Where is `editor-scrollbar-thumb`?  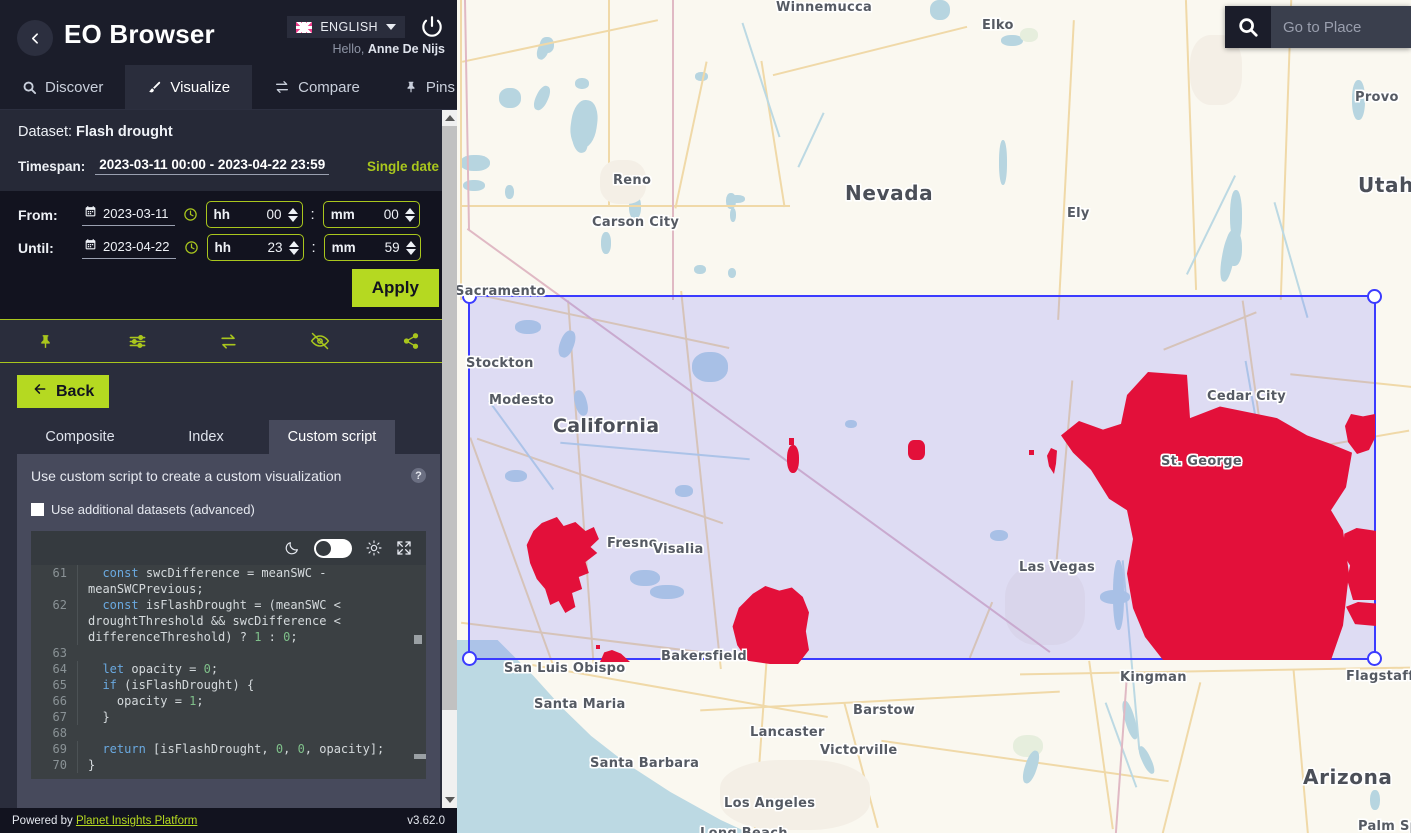
editor-scrollbar-thumb is located at coordinates (420, 756).